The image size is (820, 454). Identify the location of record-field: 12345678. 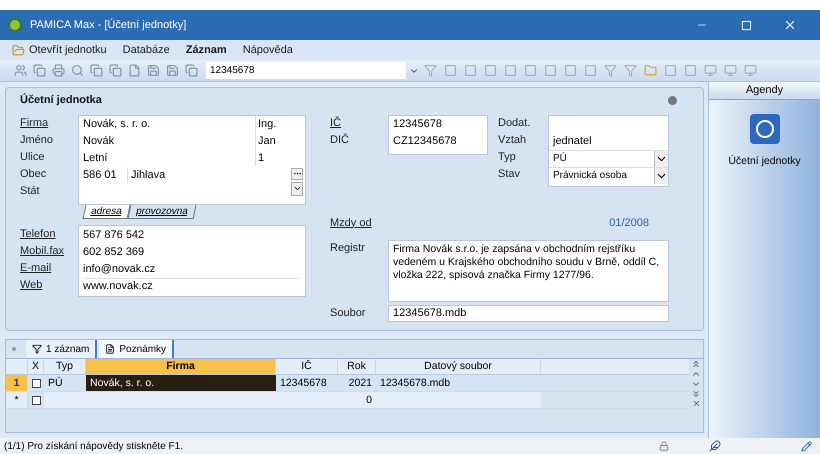
(306, 70).